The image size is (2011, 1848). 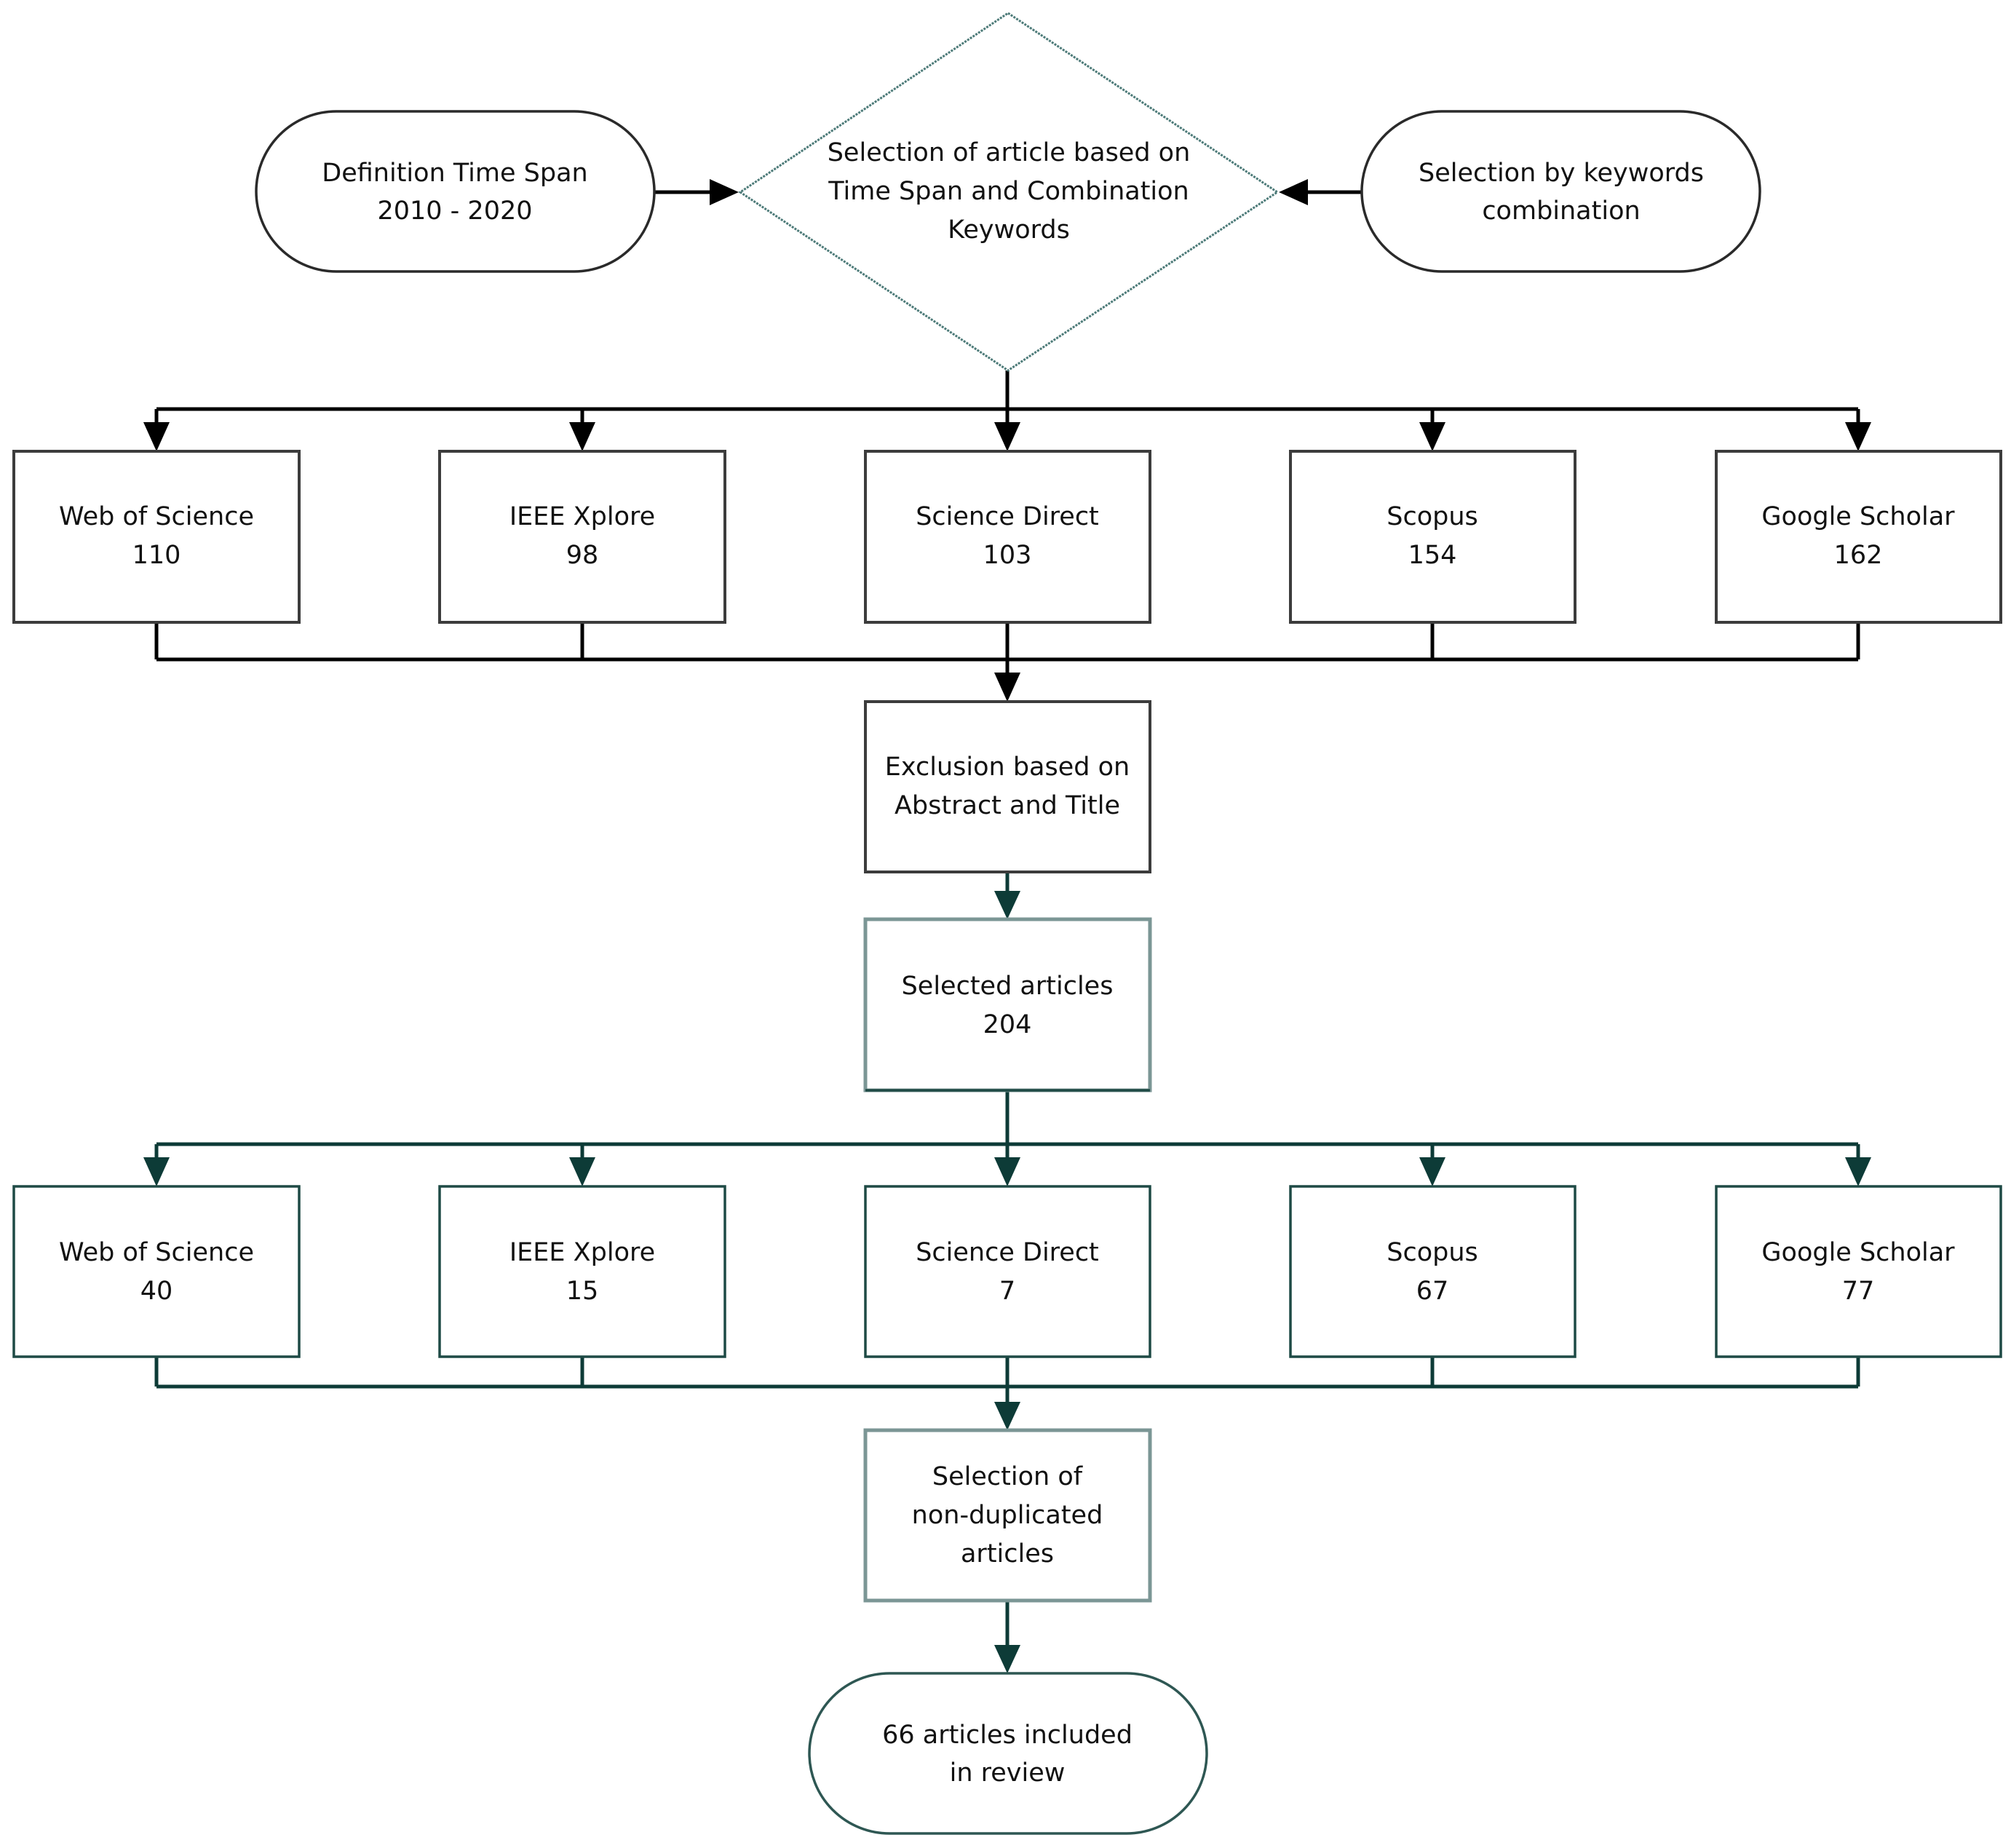 I want to click on source-count: 67, so click(x=1432, y=1291).